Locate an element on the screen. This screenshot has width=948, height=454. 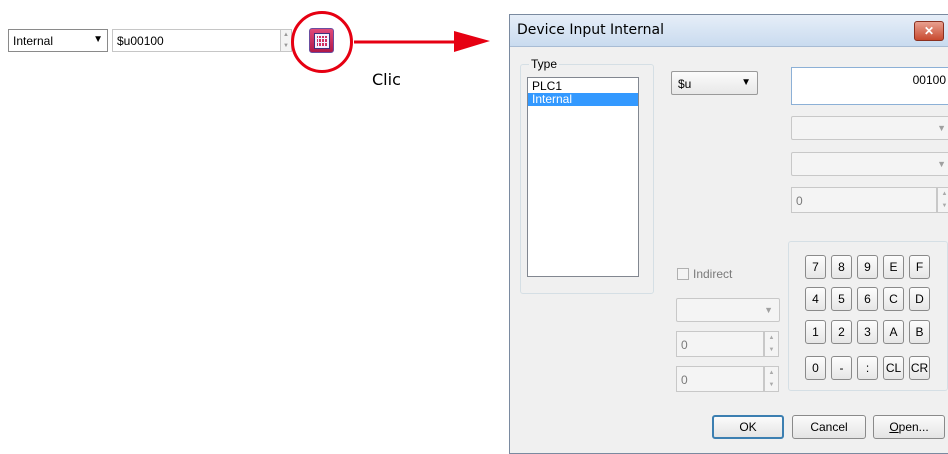
indirect-input-1: 0 is located at coordinates (720, 344).